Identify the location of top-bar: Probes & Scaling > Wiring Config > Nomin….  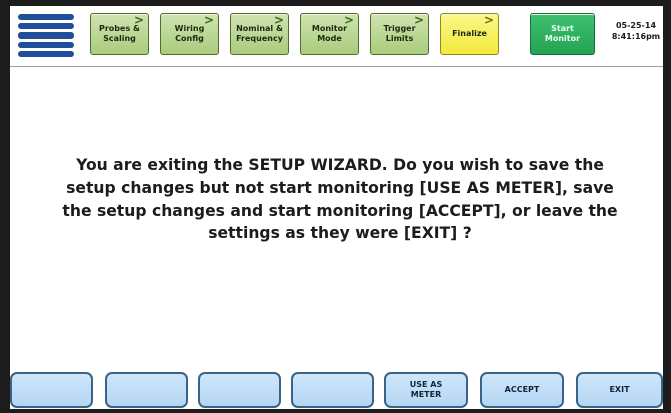
(336, 36).